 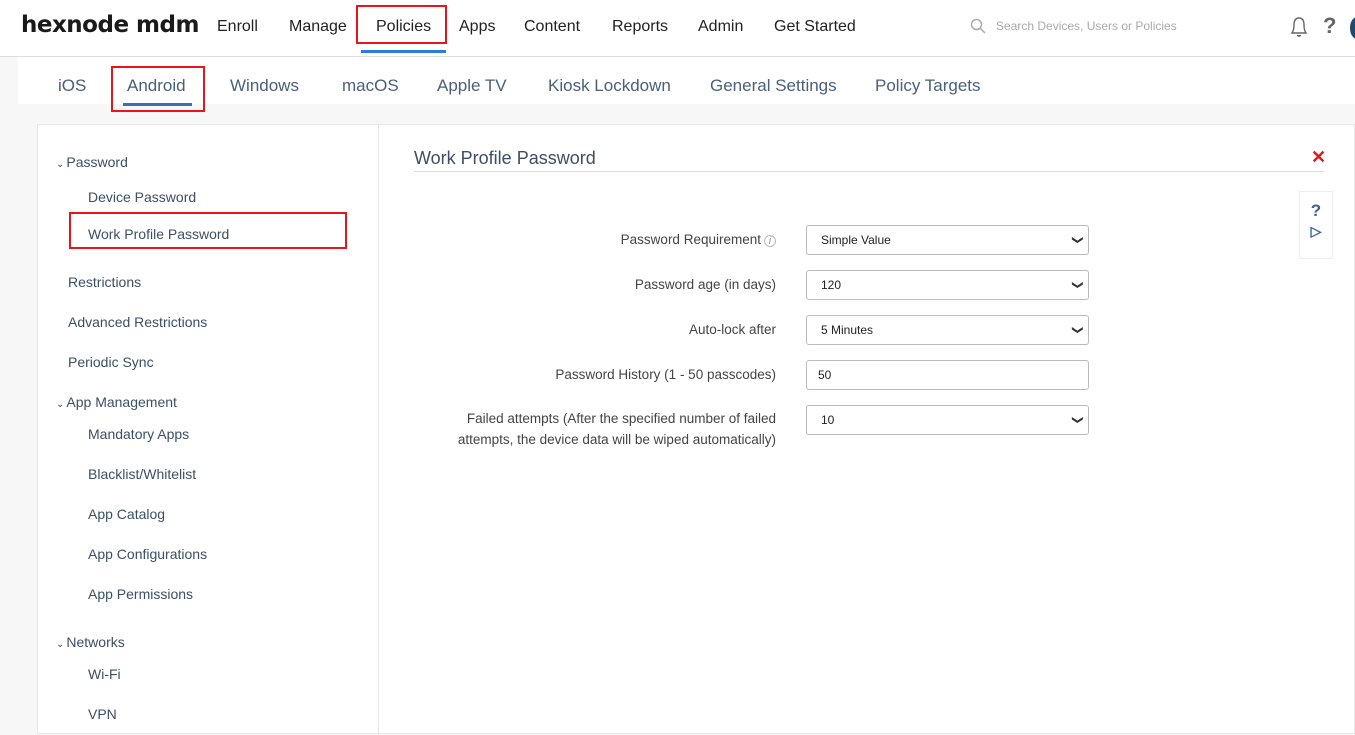 What do you see at coordinates (137, 322) in the screenshot?
I see `sidebar-item-advanced-restrictions: Advanced Restrictions` at bounding box center [137, 322].